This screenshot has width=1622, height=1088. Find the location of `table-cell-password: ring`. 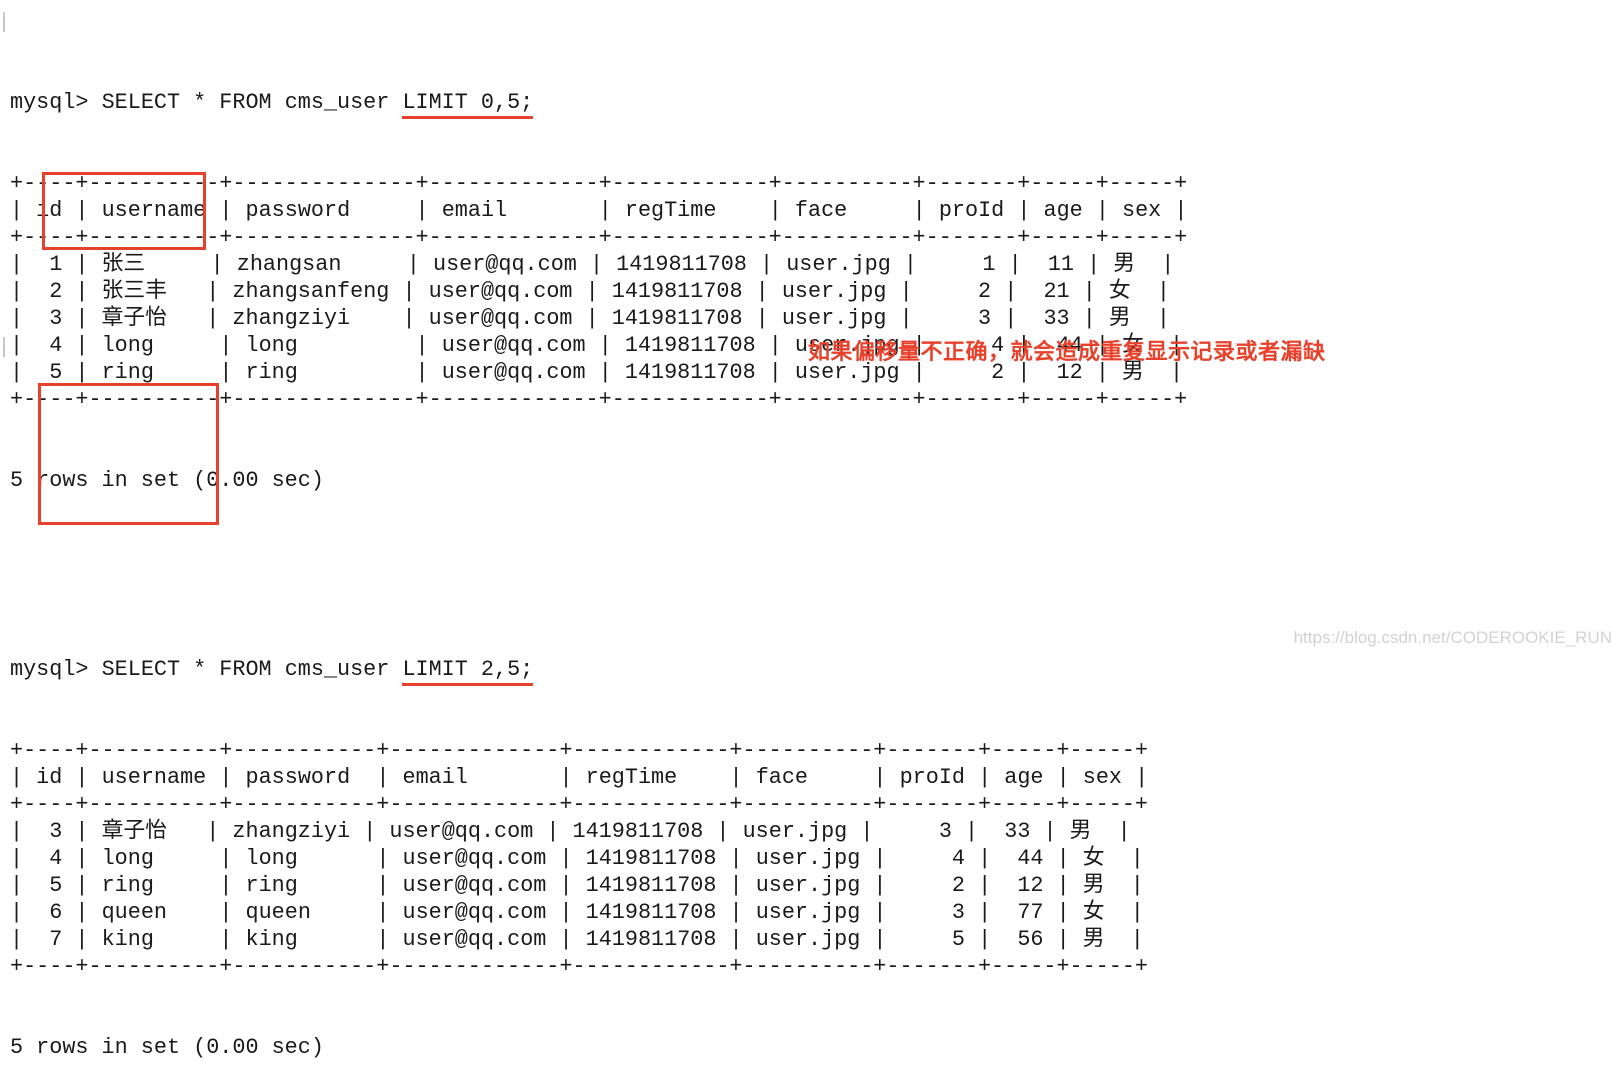

table-cell-password: ring is located at coordinates (304, 885).